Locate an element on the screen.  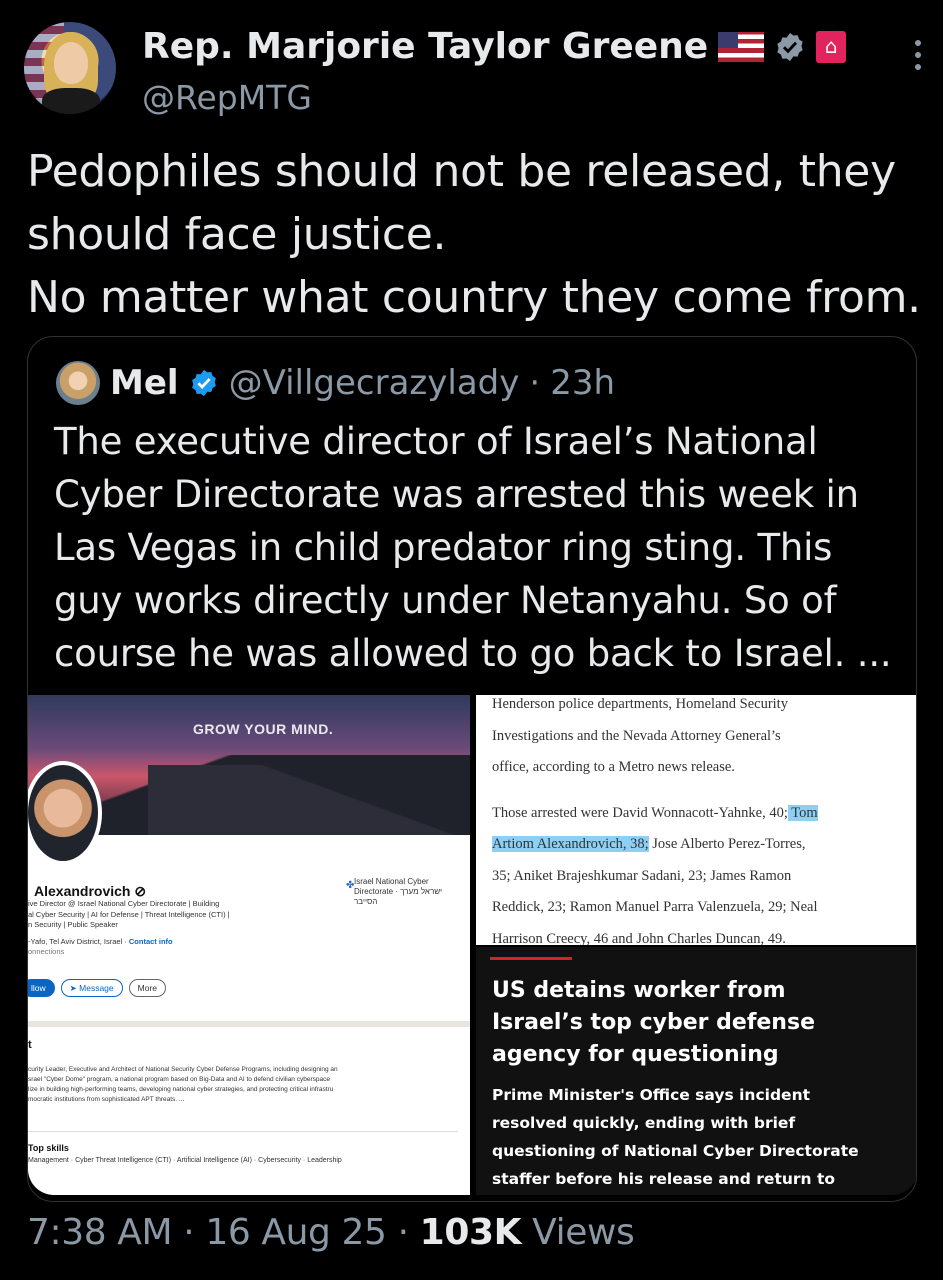
us-flag-icon is located at coordinates (741, 46).